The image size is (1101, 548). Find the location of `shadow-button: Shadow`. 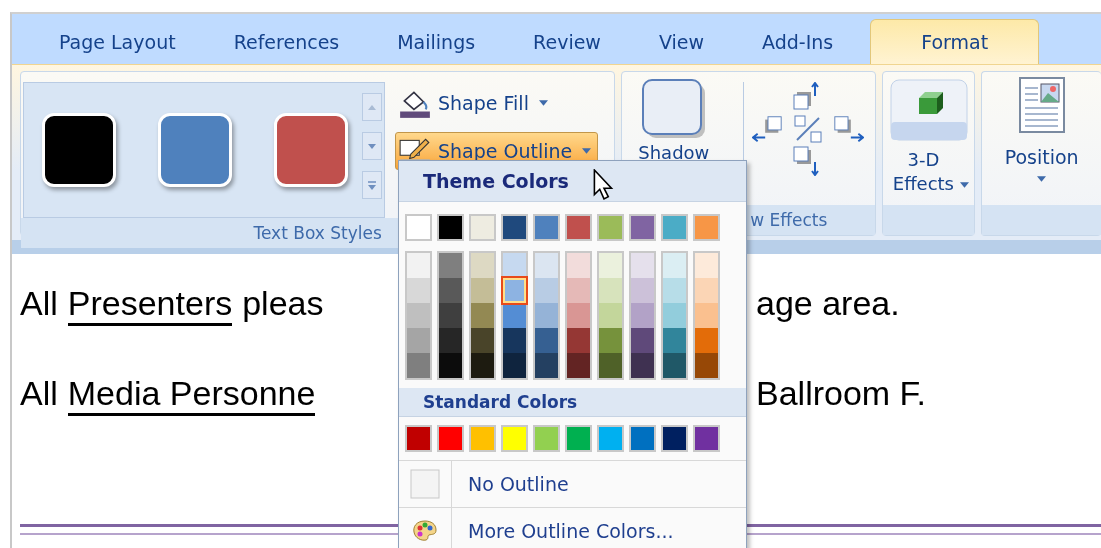

shadow-button: Shadow is located at coordinates (674, 120).